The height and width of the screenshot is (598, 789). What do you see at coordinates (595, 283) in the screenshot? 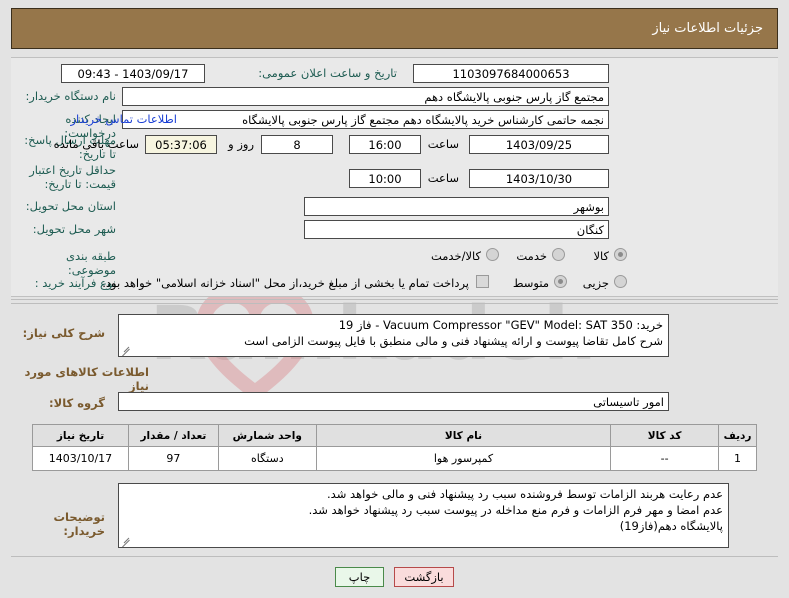
I see `radio-process-jozi-label: جزیی` at bounding box center [595, 283].